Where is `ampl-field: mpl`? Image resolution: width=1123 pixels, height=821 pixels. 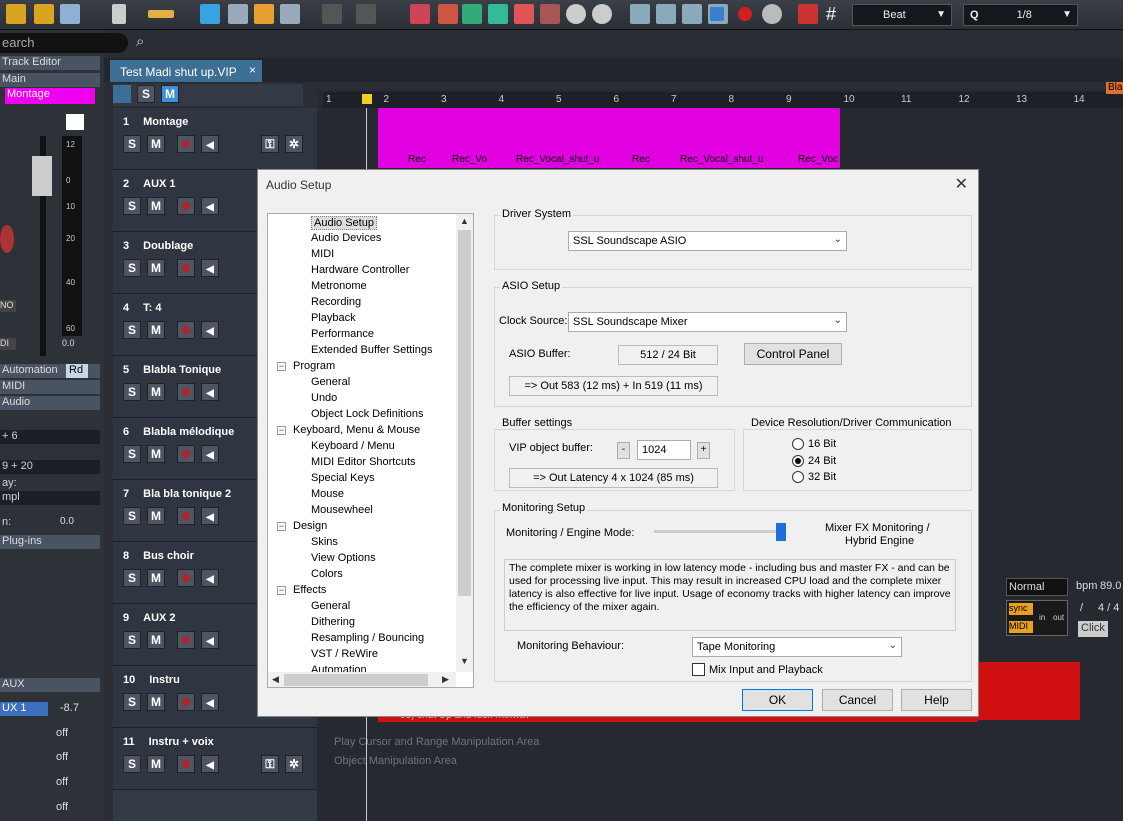 ampl-field: mpl is located at coordinates (50, 498).